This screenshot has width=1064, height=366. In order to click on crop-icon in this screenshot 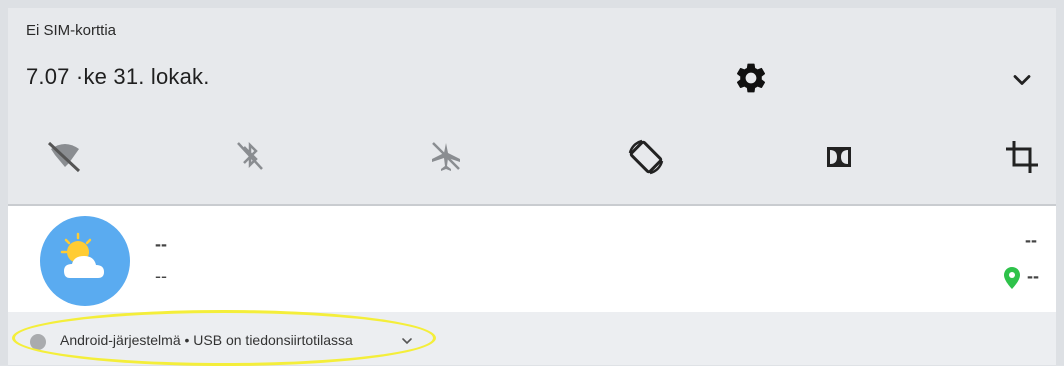, I will do `click(1022, 157)`.